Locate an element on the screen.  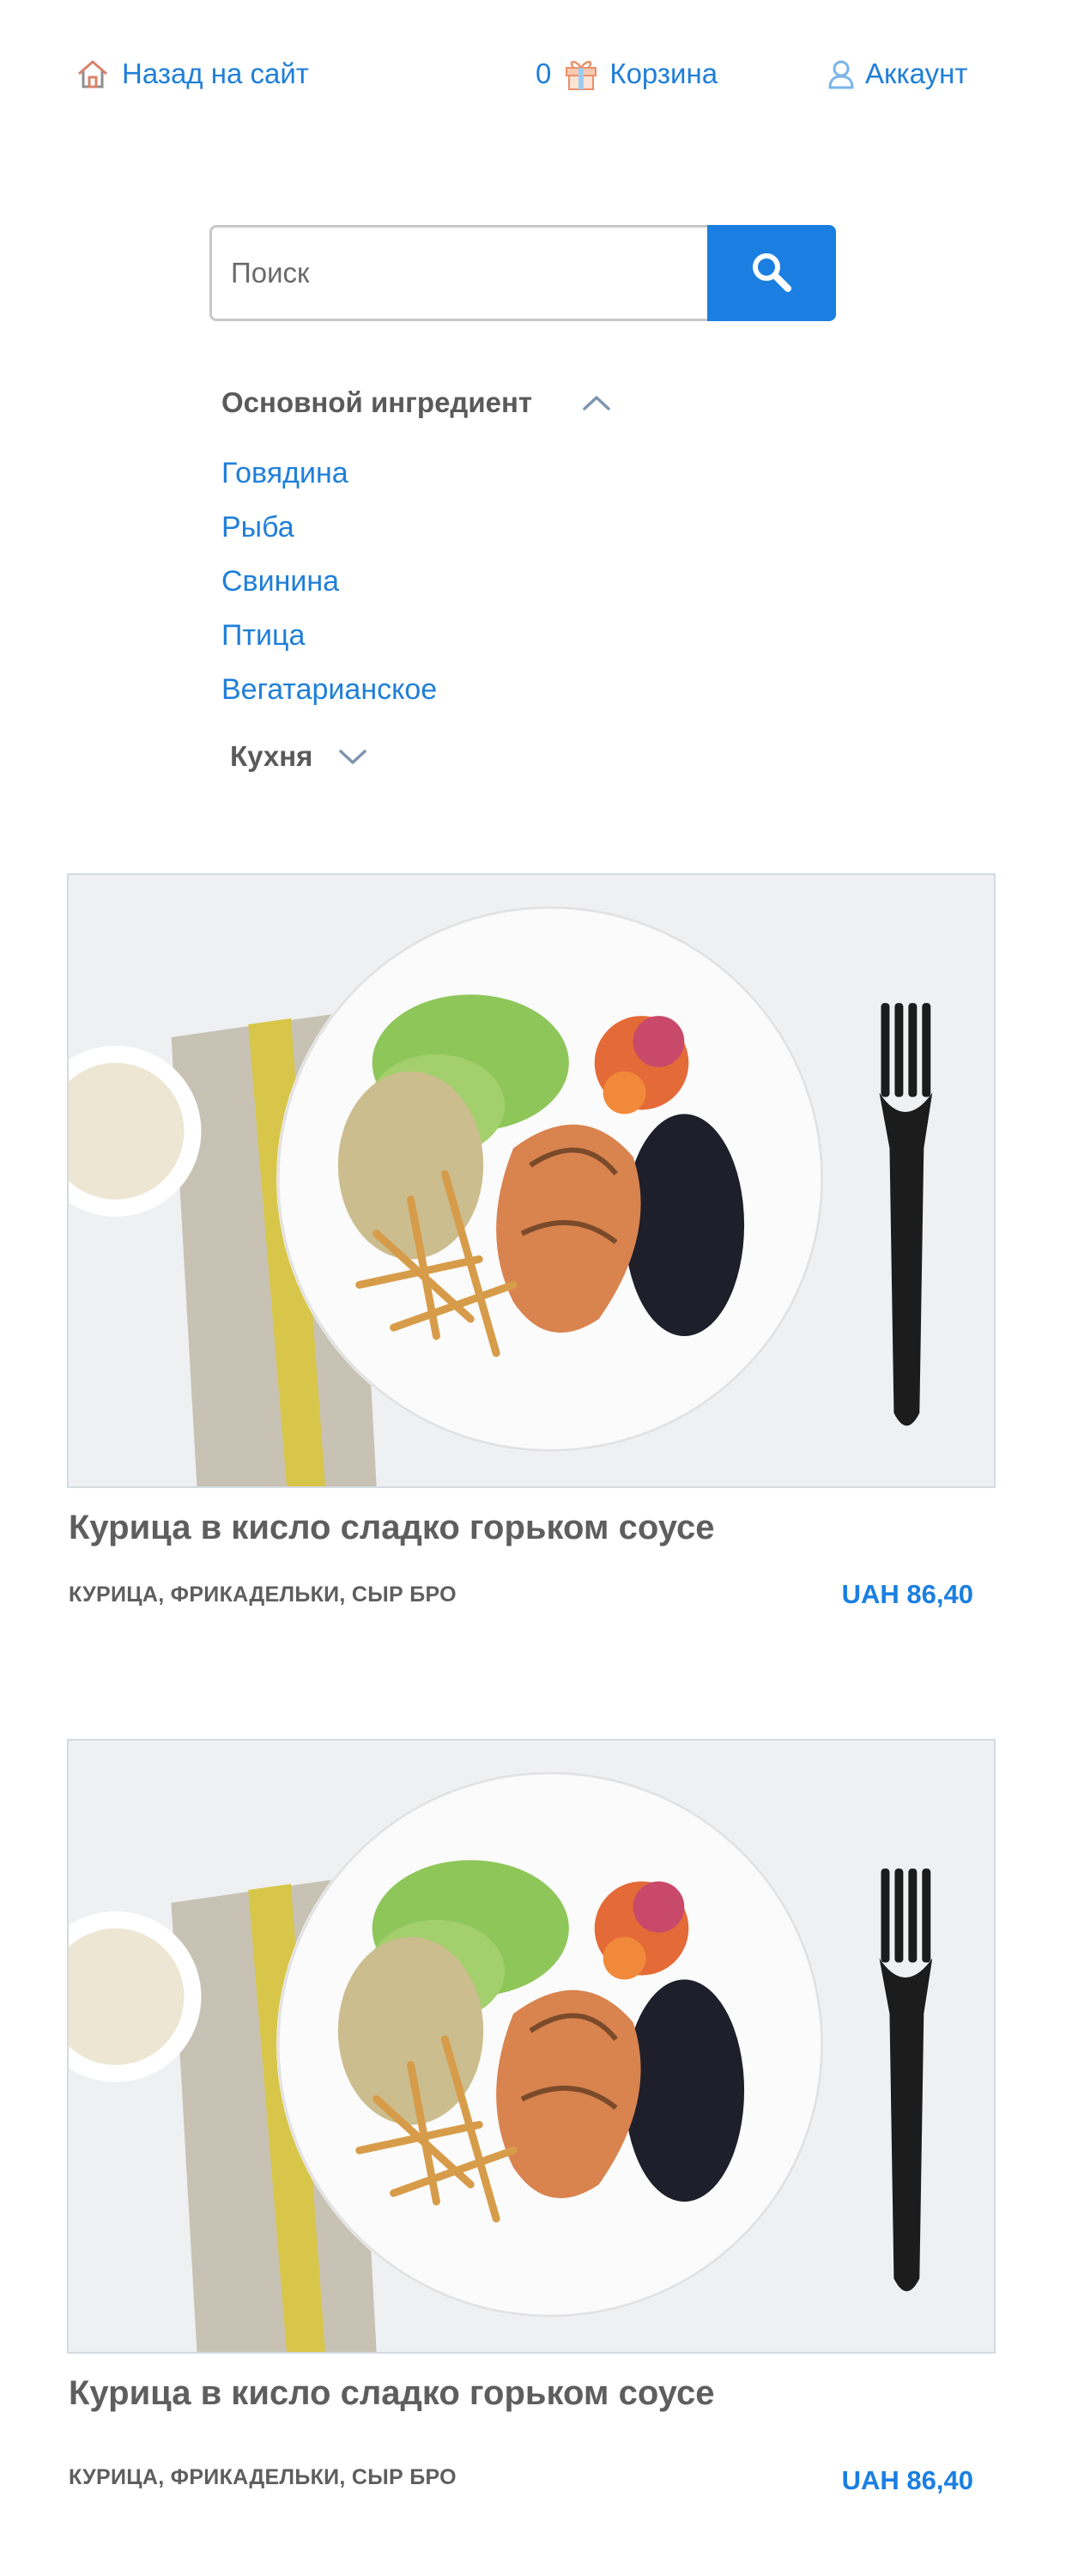
list-item: Говядина is located at coordinates (329, 474).